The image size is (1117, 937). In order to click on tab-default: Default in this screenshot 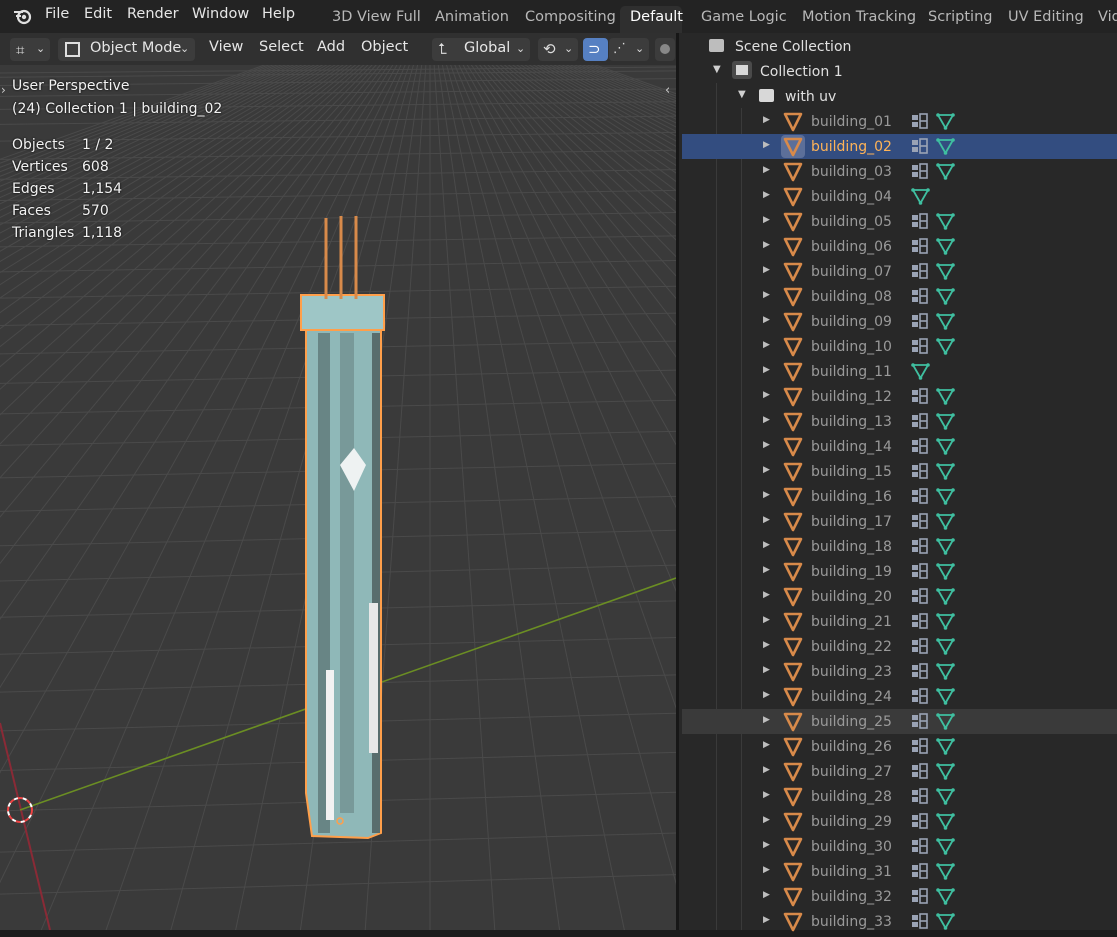, I will do `click(656, 17)`.